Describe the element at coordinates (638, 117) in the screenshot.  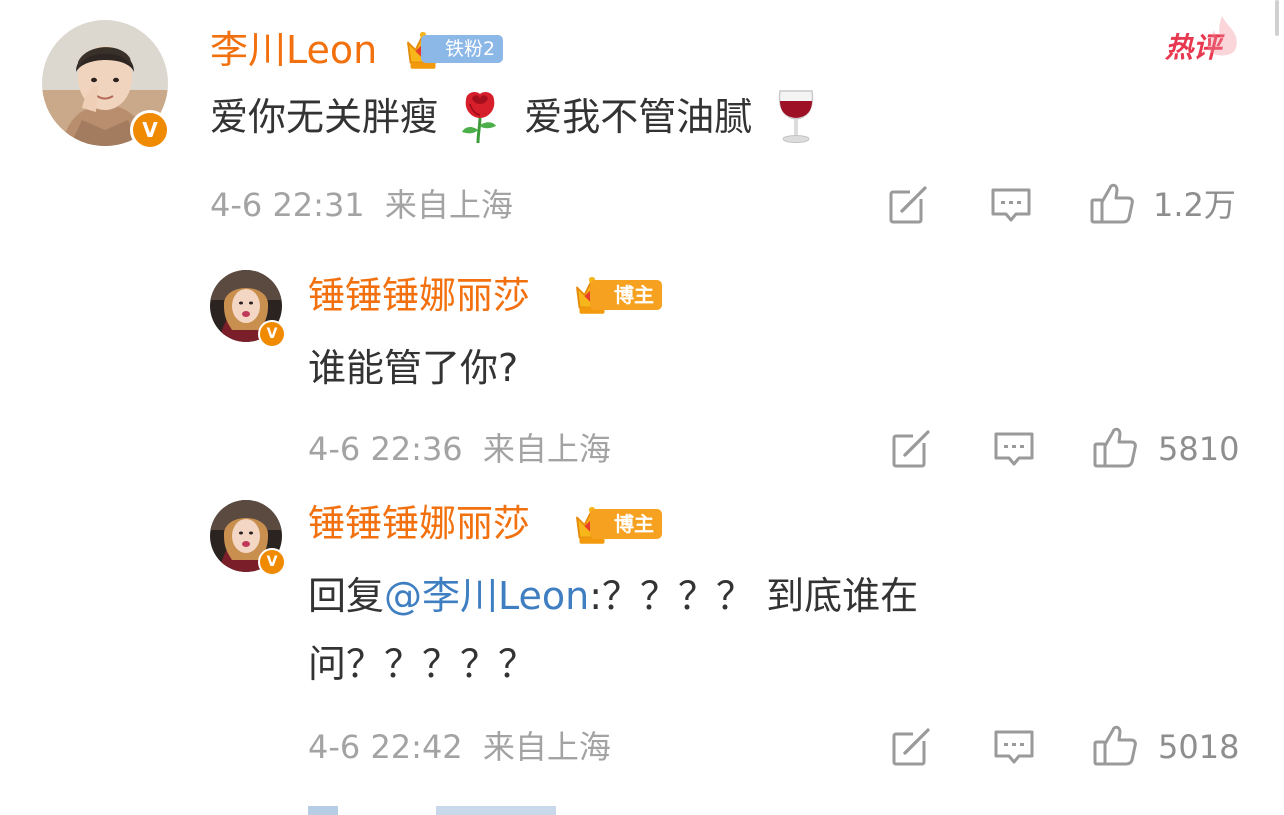
I see `comment-text-part2: 爱我不管油腻` at that location.